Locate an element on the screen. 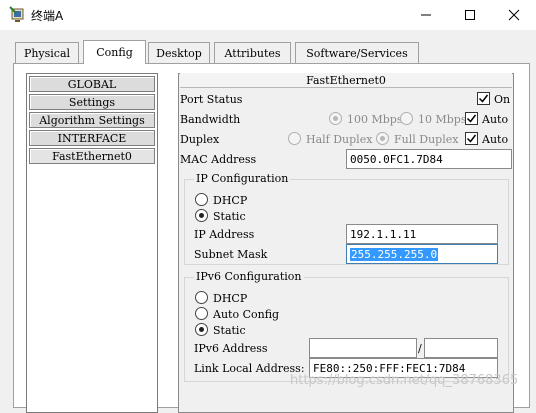 The image size is (536, 413). ip-dhcp-radio is located at coordinates (201, 199).